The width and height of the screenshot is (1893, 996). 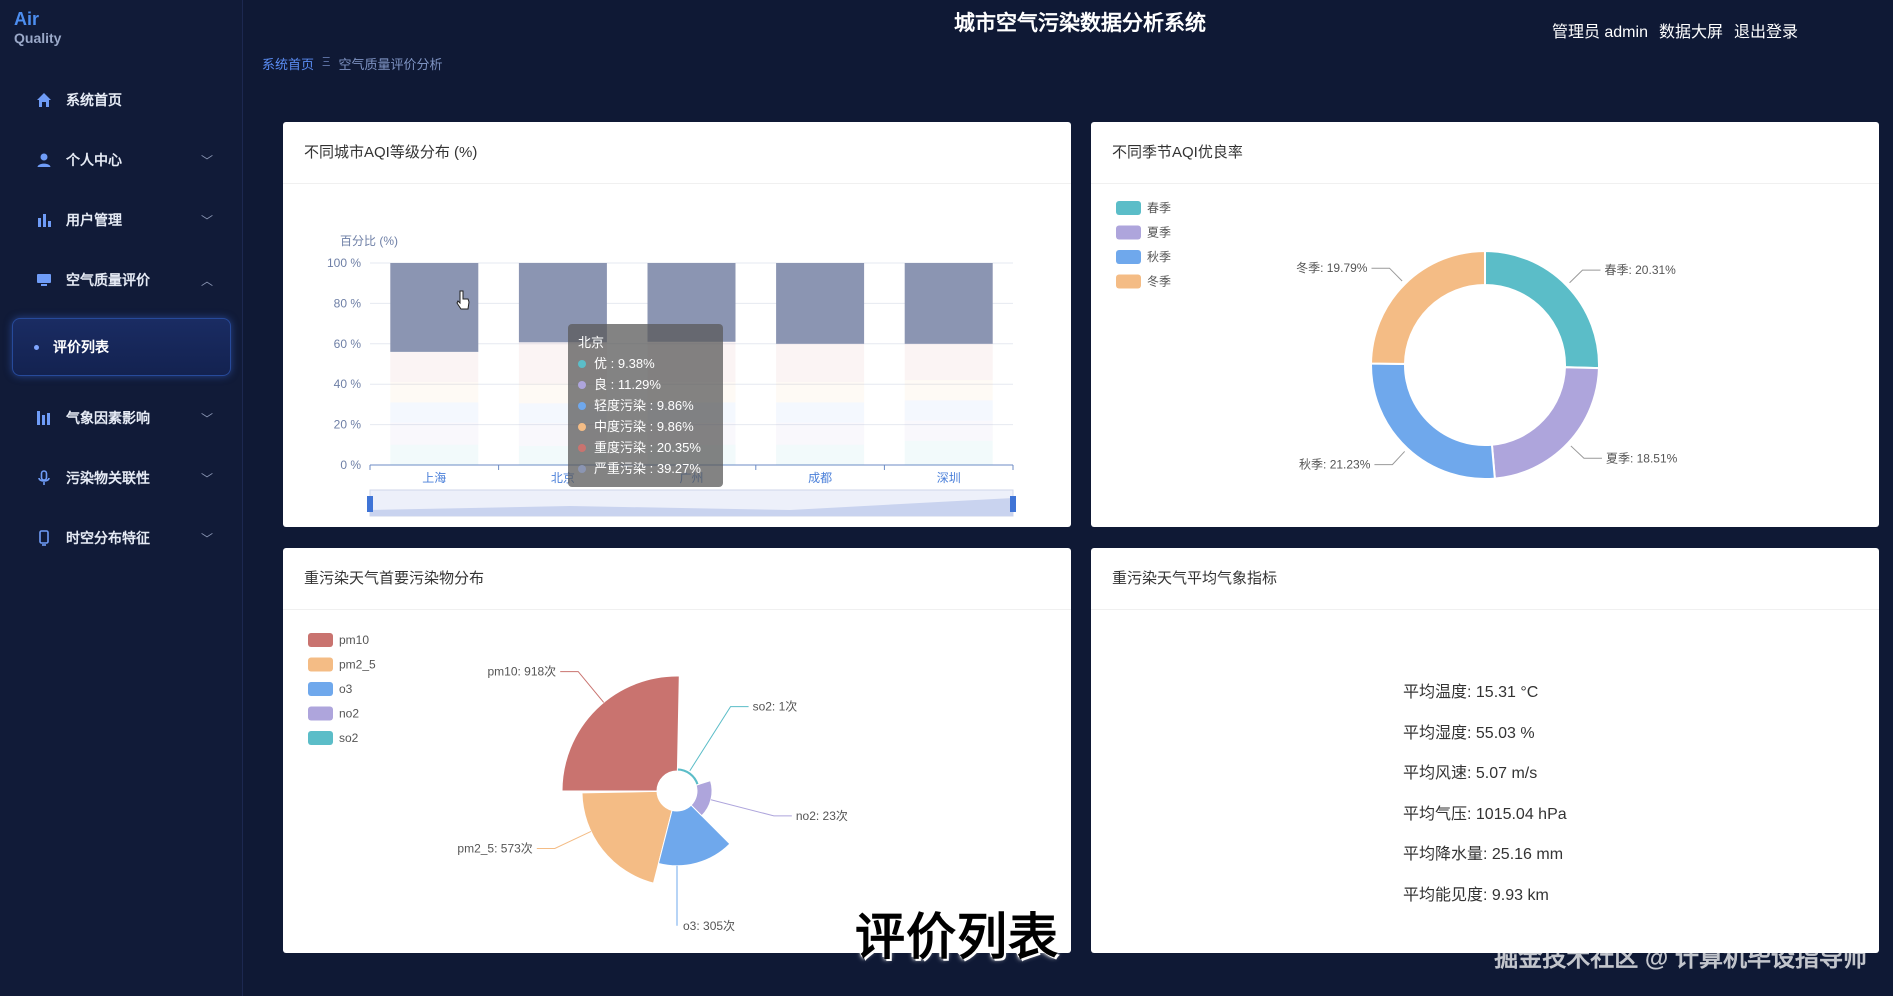 I want to click on mouse-cursor-icon, so click(x=463, y=300).